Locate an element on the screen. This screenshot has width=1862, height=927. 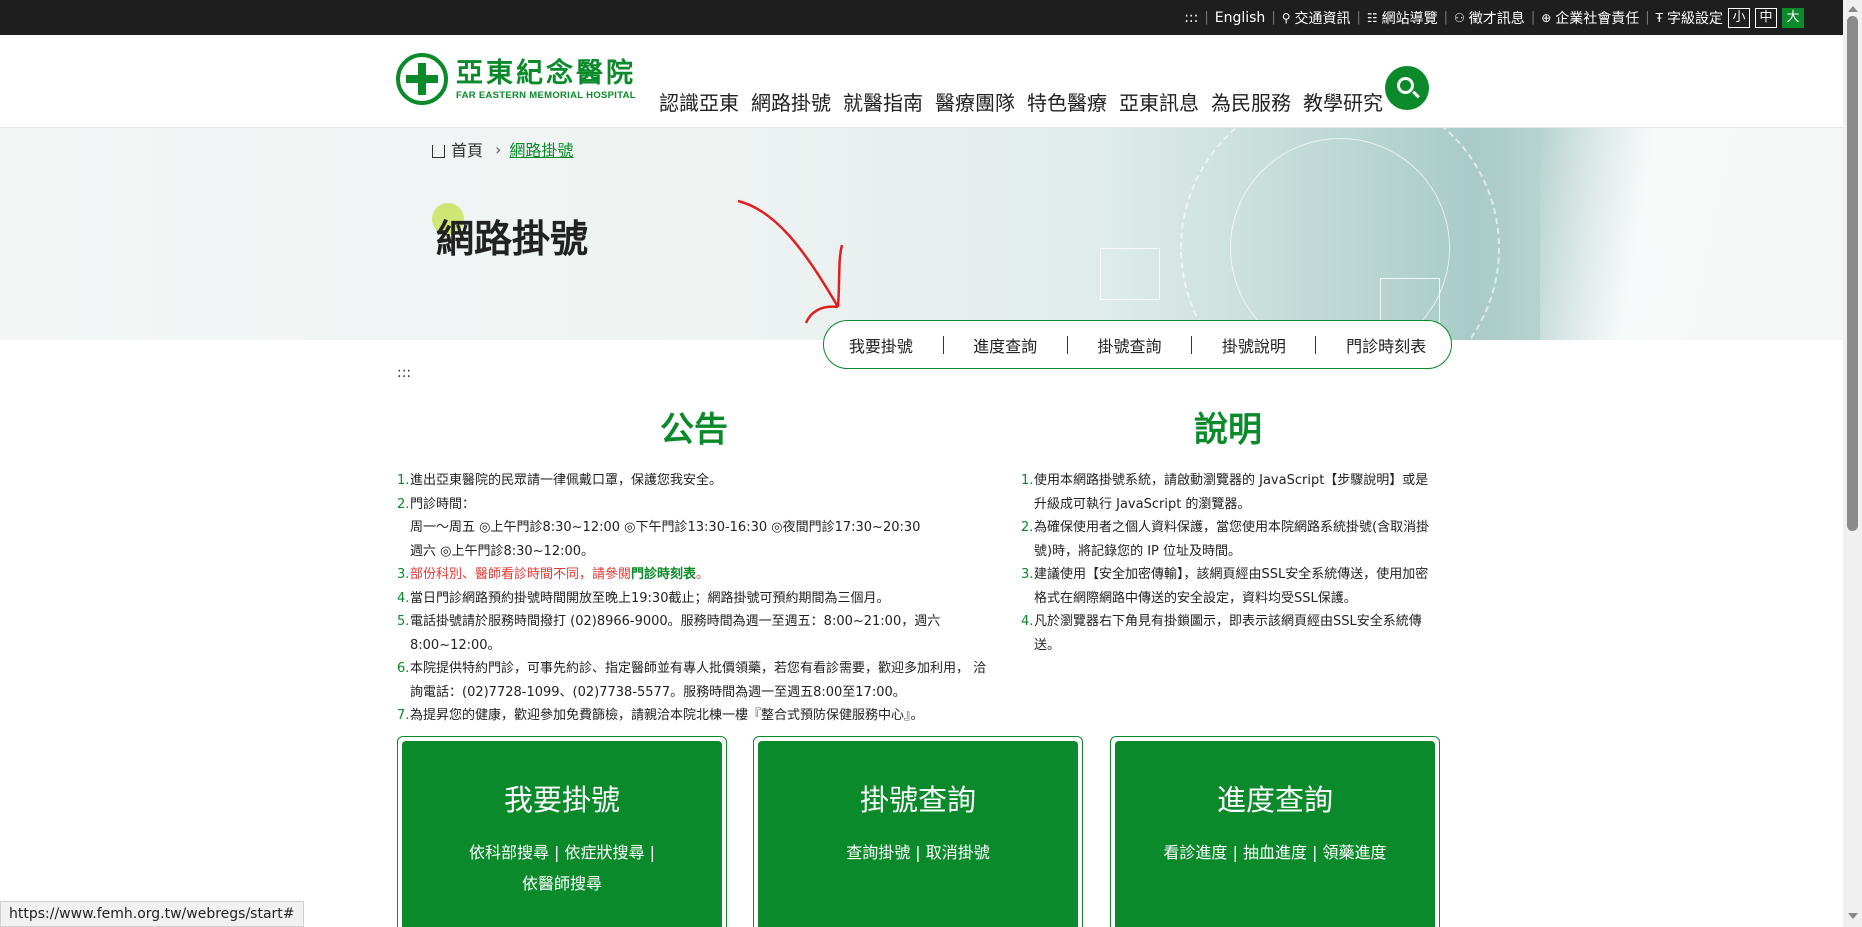
item-text: 升級成可執行 JavaScript 的瀏覽器。 is located at coordinates (1142, 504).